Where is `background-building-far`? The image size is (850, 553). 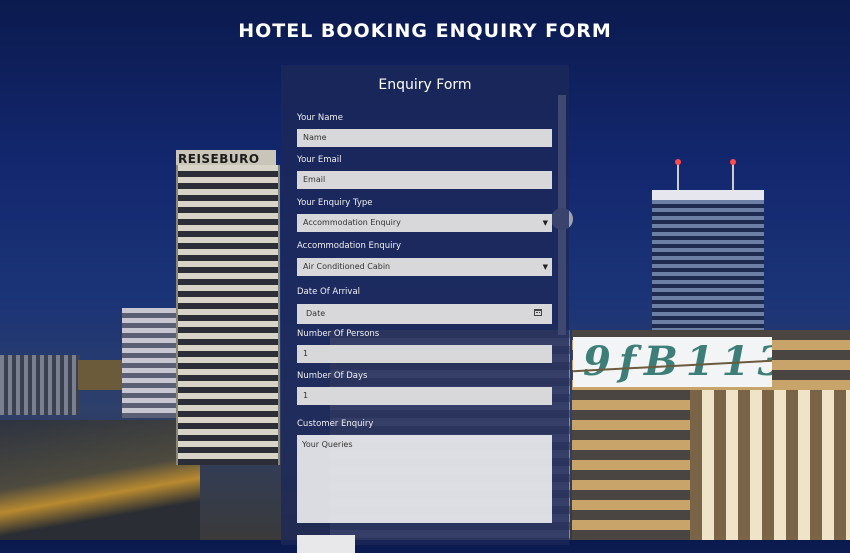
background-building-far is located at coordinates (40, 385).